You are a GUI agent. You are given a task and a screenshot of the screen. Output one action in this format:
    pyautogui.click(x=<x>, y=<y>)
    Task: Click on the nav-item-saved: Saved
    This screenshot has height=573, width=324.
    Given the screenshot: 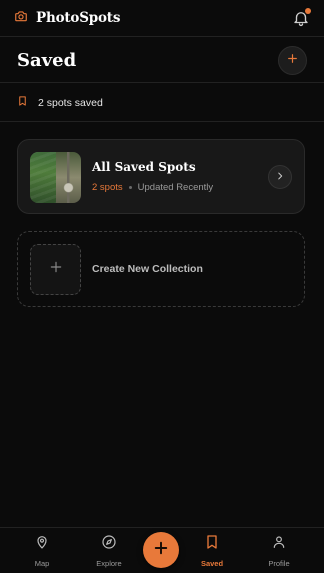 What is the action you would take?
    pyautogui.click(x=212, y=552)
    